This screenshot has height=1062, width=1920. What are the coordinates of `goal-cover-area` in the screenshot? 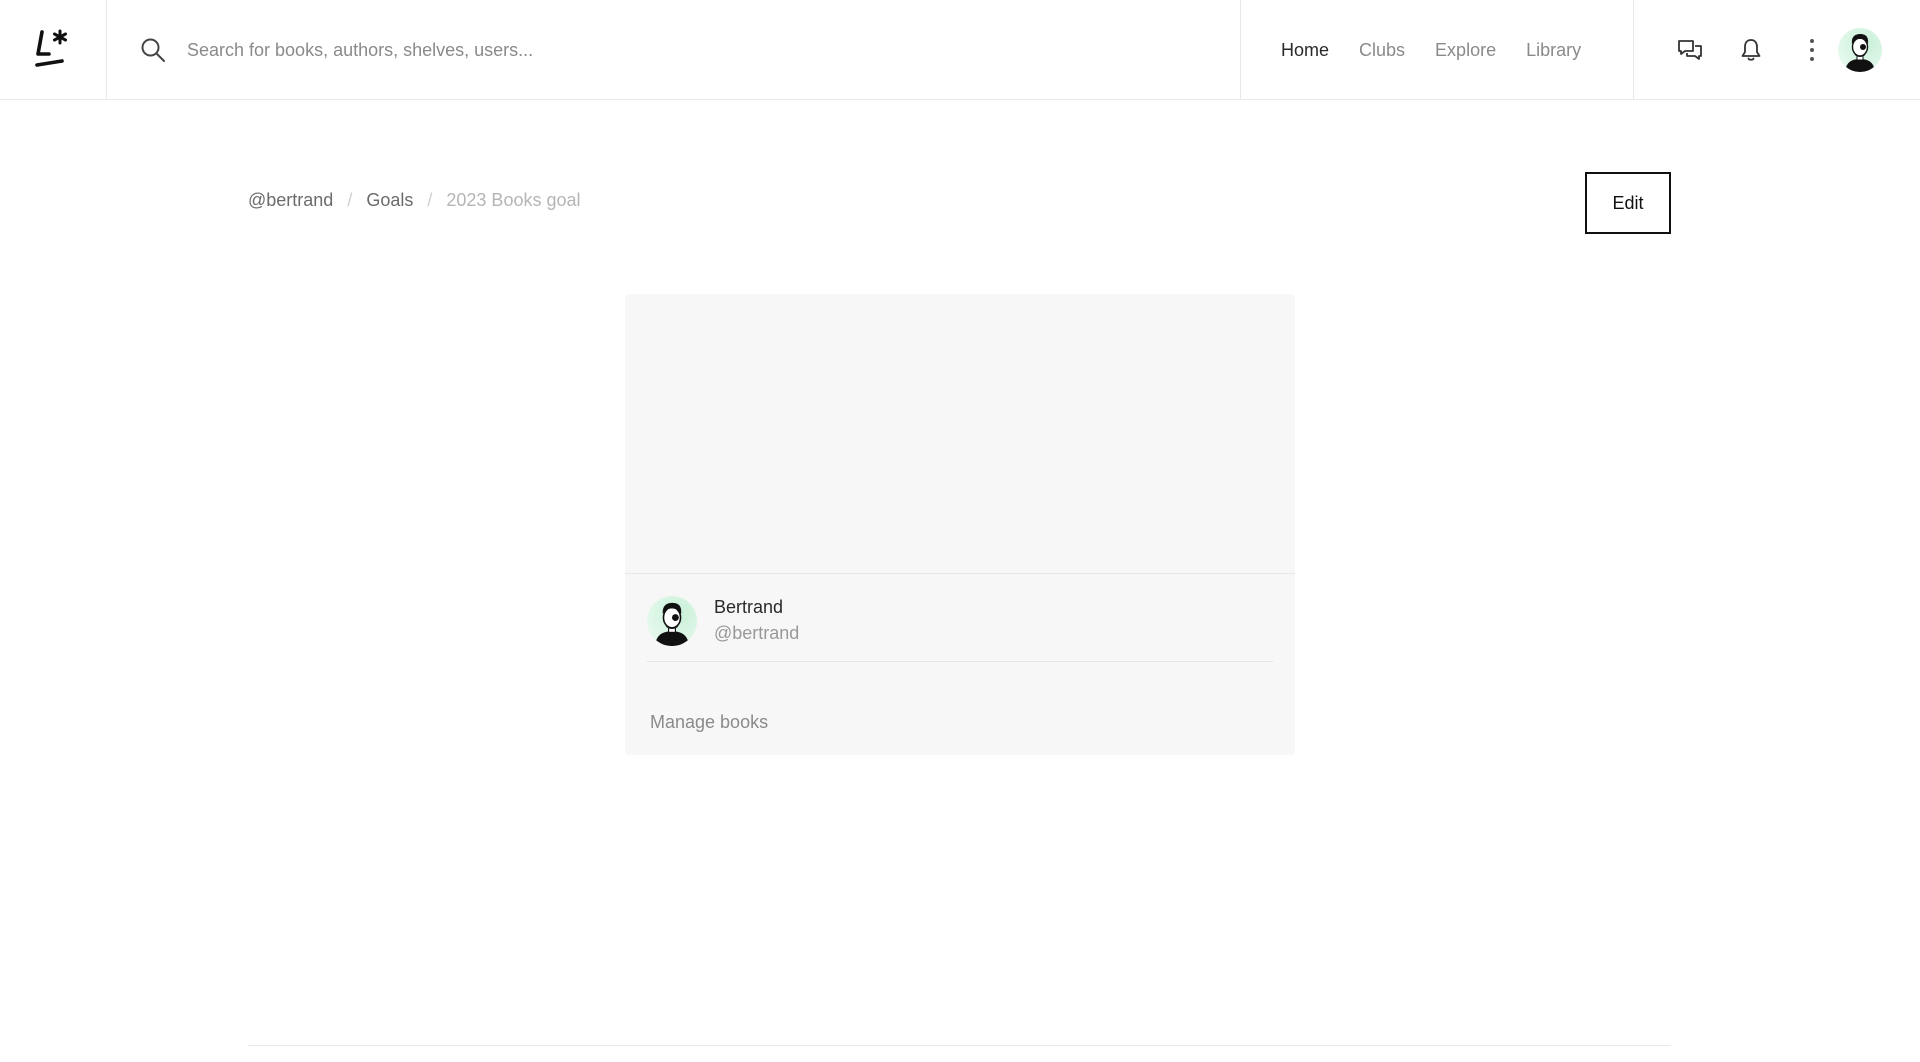 It's located at (960, 434).